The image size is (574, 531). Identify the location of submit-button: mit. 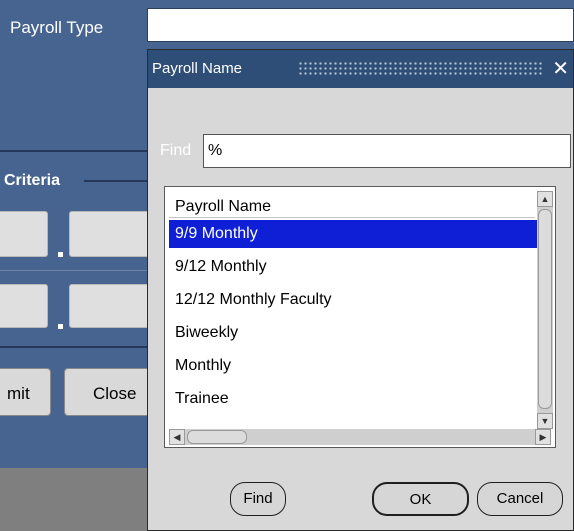
(25, 392).